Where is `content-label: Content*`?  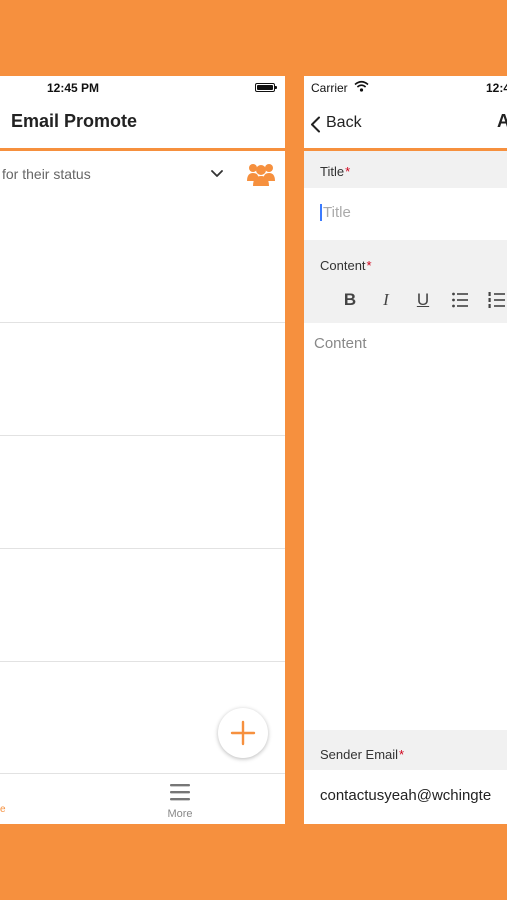 content-label: Content* is located at coordinates (346, 265).